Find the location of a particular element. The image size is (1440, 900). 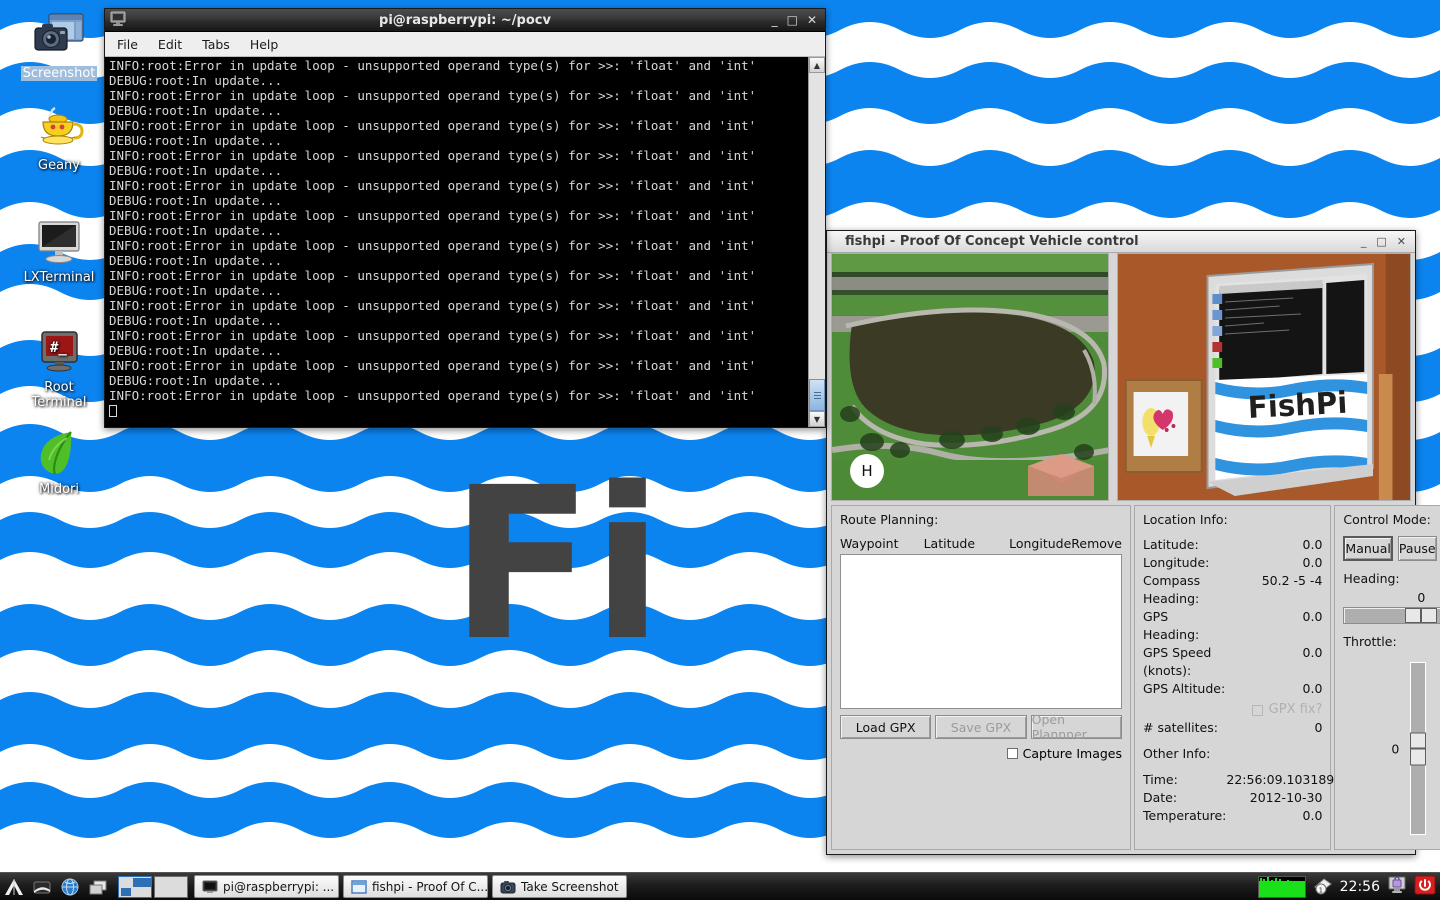

desktop-icon-root-terminal: #_ Root Terminal is located at coordinates (59, 368).